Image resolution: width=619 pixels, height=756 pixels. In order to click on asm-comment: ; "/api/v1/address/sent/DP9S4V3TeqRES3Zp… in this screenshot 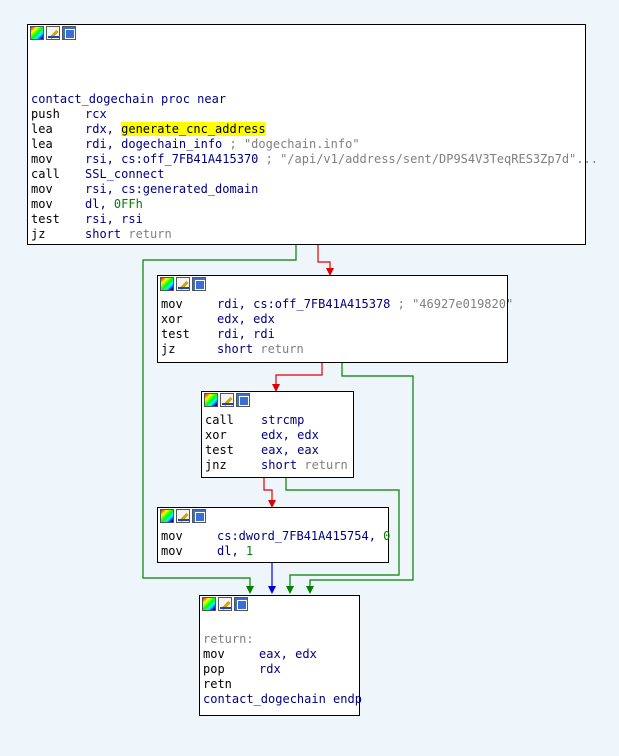, I will do `click(428, 159)`.